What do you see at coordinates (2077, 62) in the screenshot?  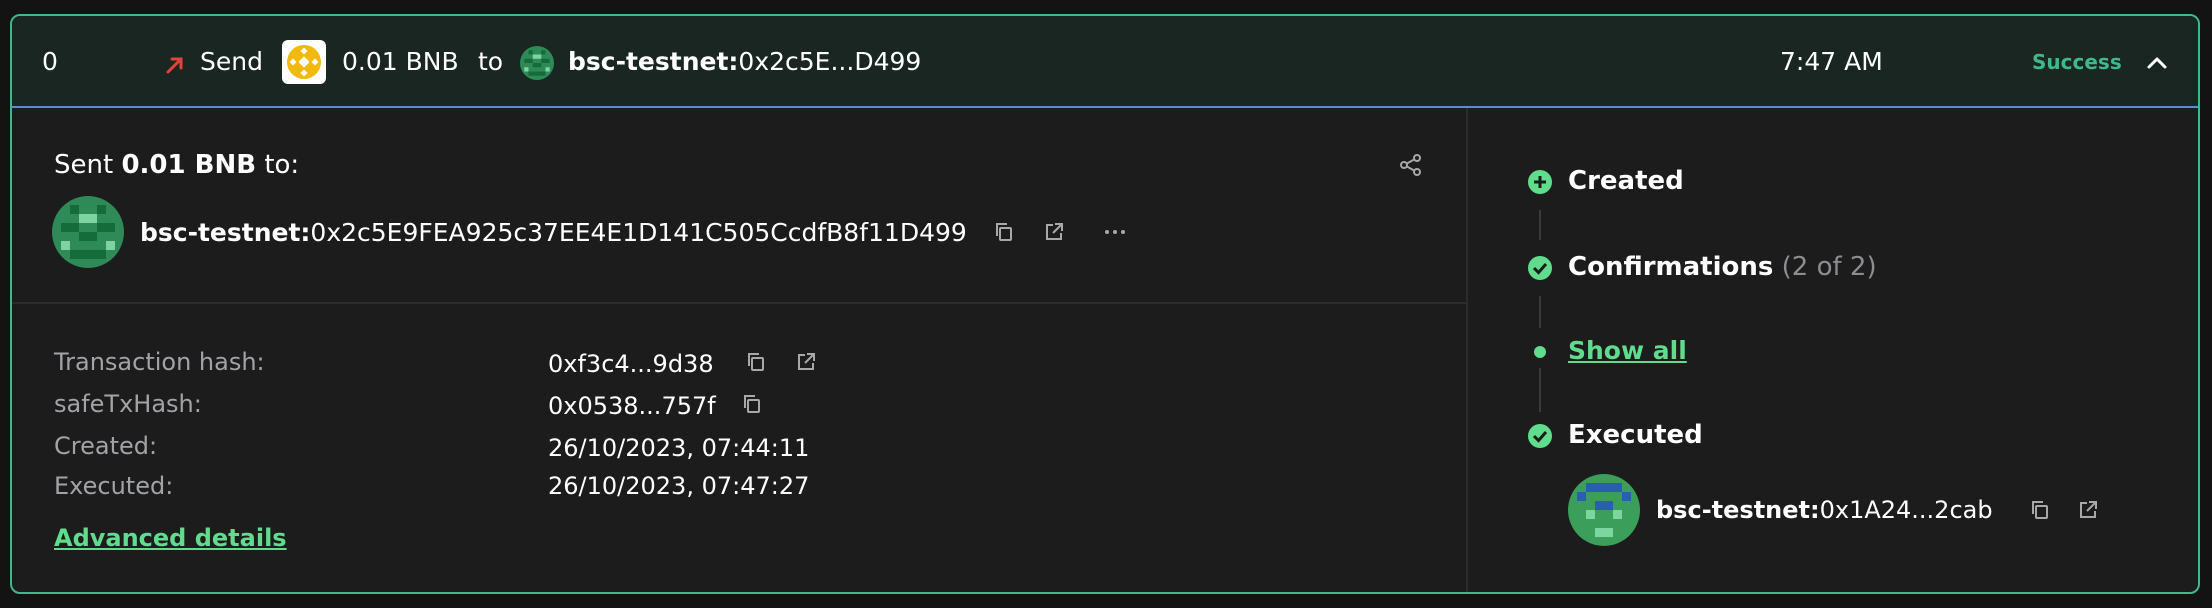 I see `status-badge: Success` at bounding box center [2077, 62].